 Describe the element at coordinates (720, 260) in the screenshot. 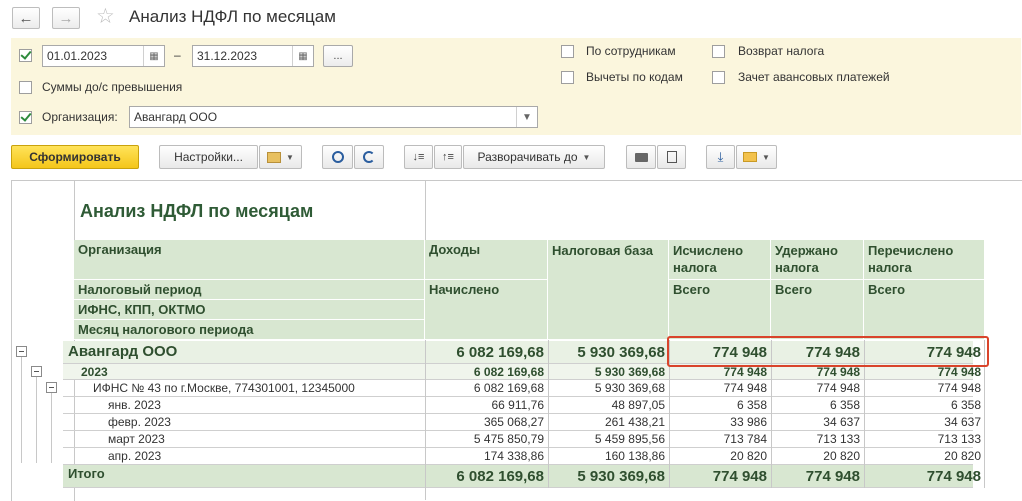

I see `header-calculated: Исчислено налога` at that location.